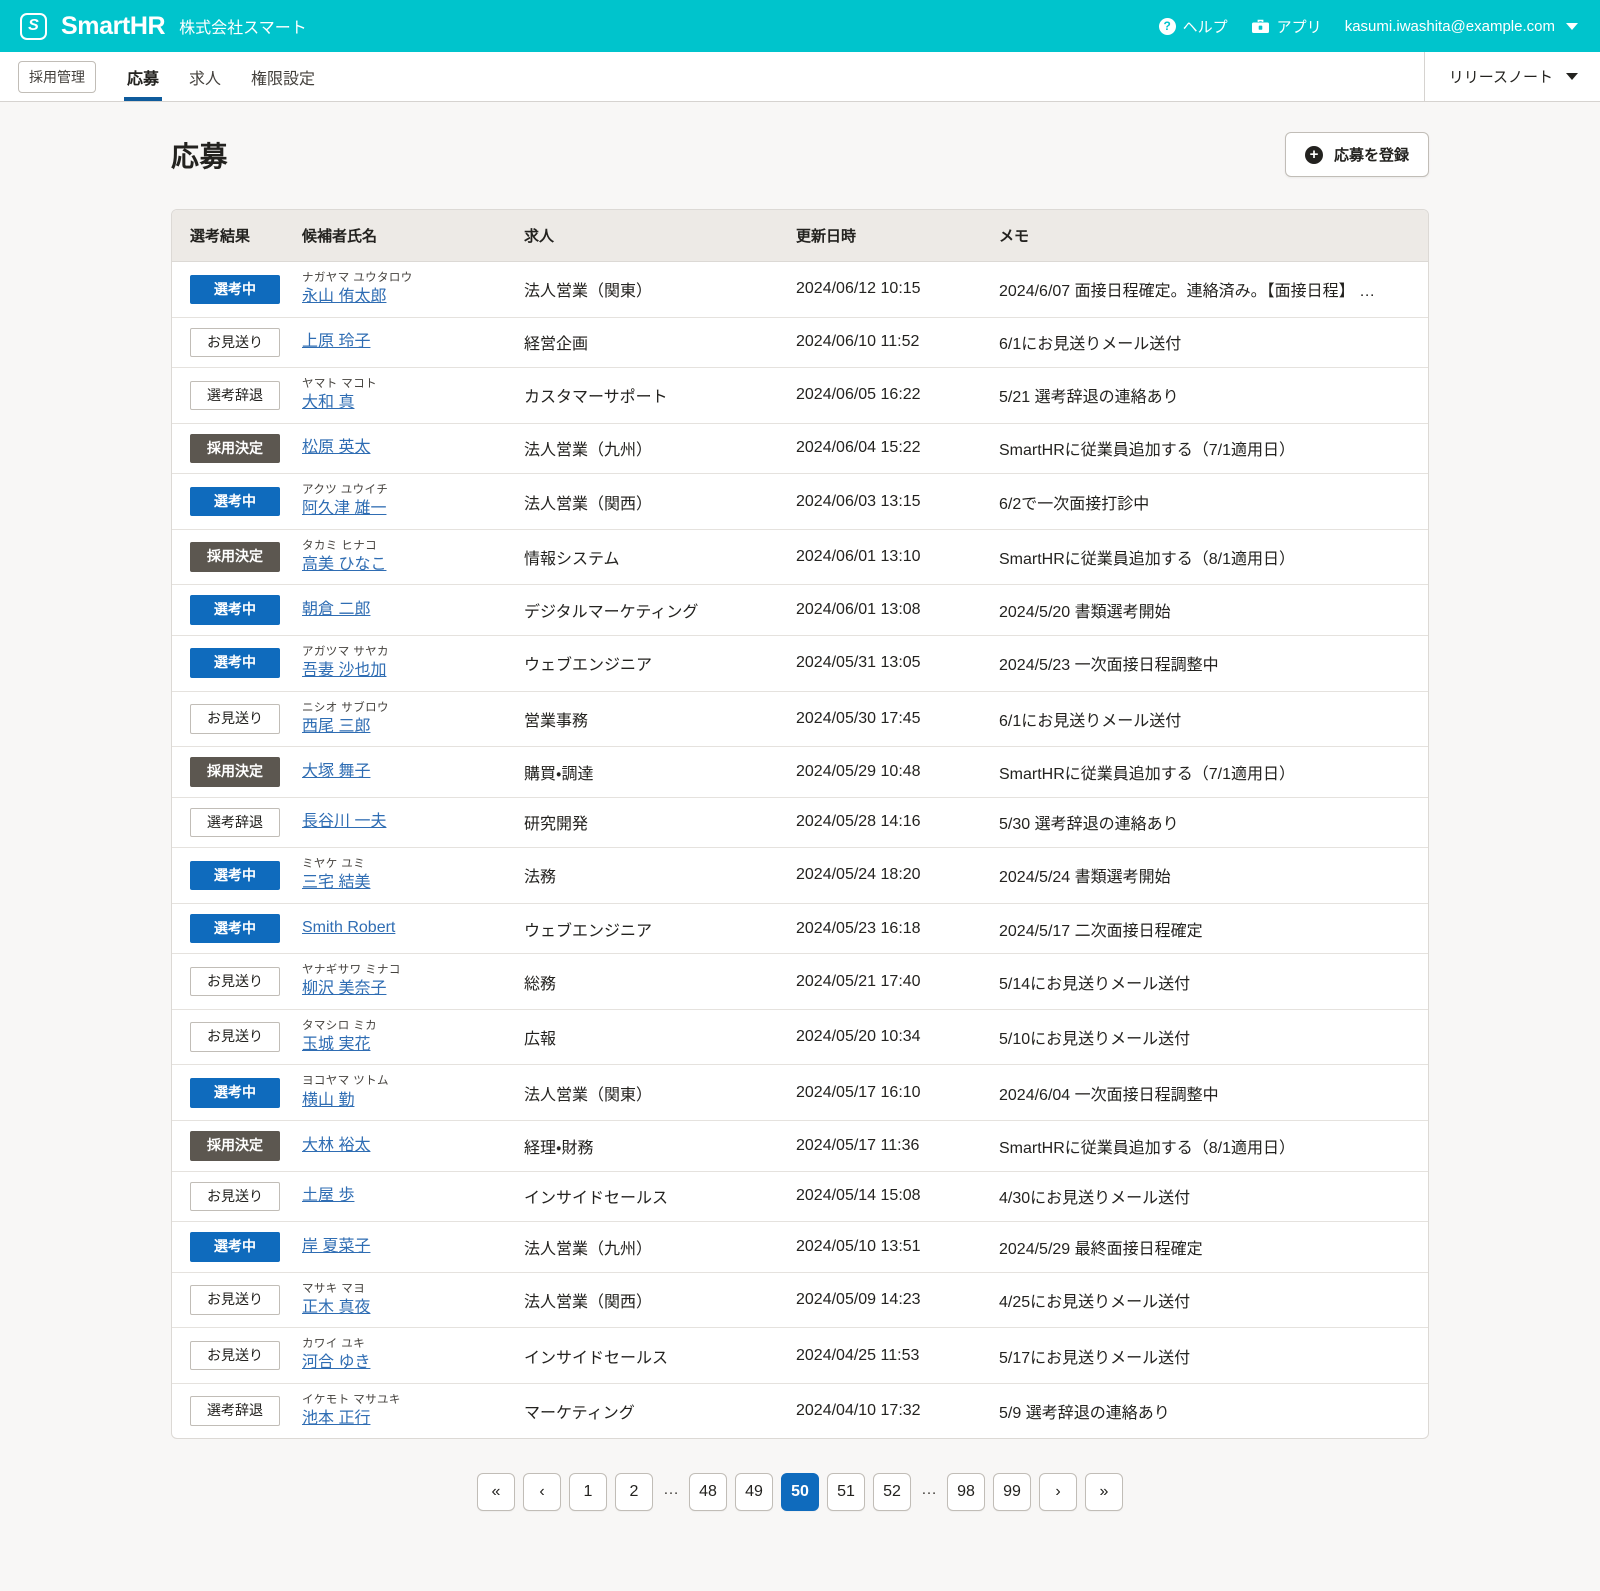 Image resolution: width=1600 pixels, height=1591 pixels. I want to click on register-application-button: + 応募を登録, so click(1356, 154).